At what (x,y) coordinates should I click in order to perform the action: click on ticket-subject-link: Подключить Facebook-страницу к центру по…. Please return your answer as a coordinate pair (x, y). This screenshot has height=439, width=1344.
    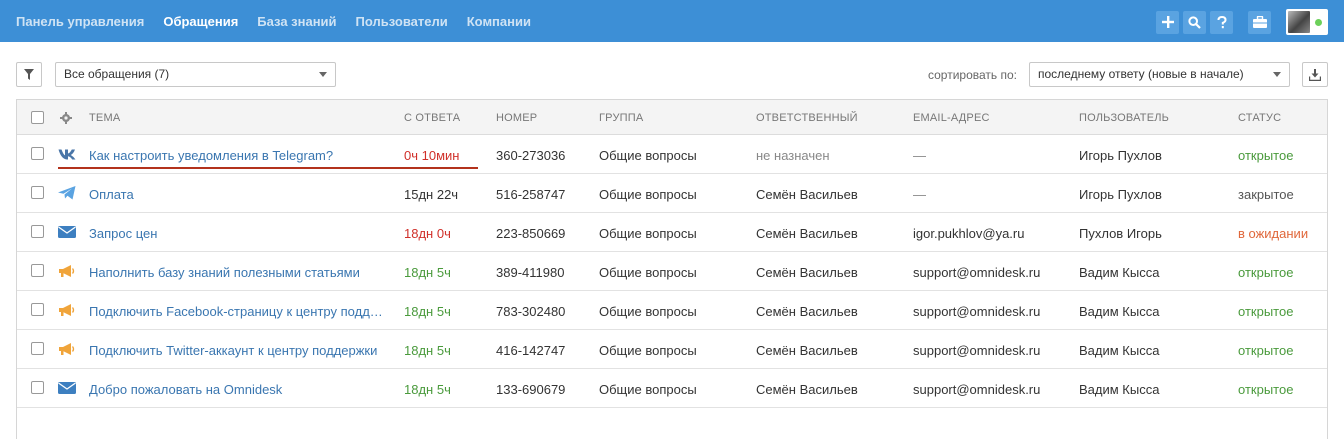
    Looking at the image, I should click on (237, 311).